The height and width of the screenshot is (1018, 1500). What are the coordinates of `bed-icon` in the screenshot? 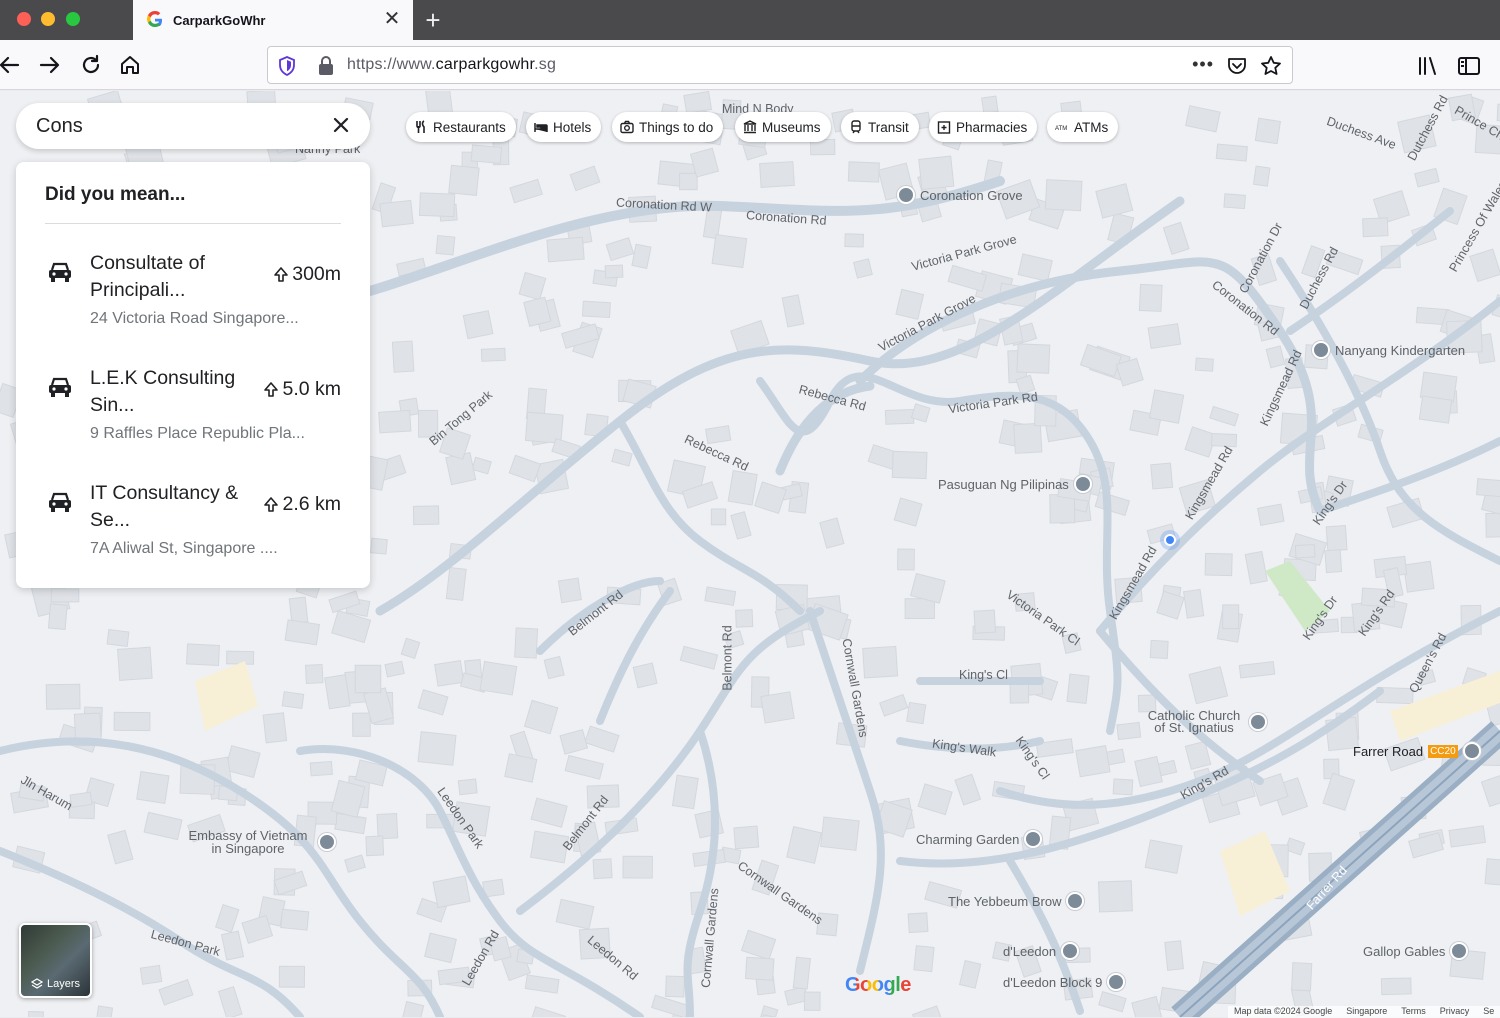 It's located at (541, 127).